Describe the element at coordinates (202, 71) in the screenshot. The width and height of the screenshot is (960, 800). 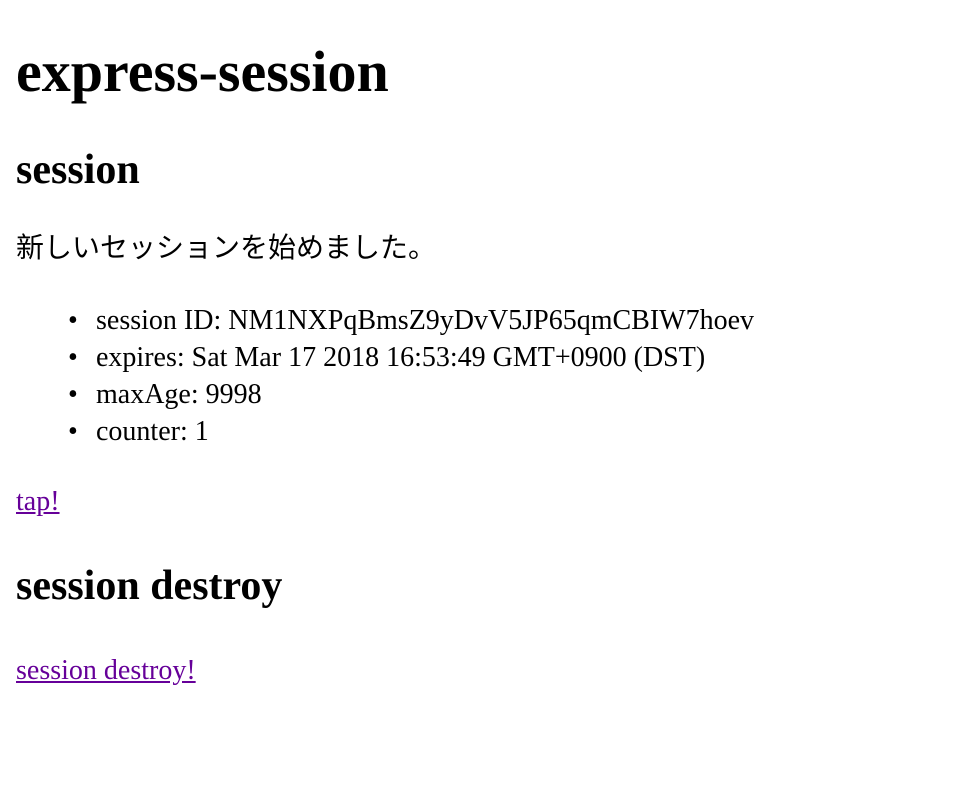
I see `page-title: express-session` at that location.